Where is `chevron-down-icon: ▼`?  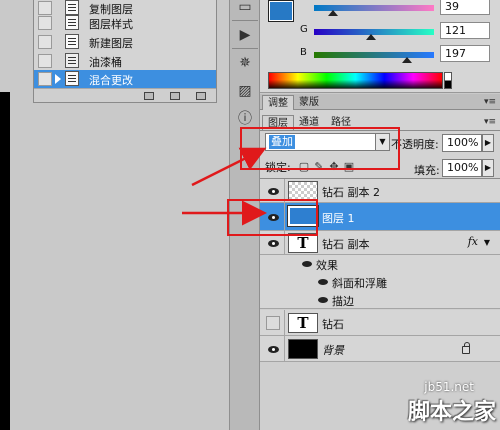
chevron-down-icon: ▼ is located at coordinates (487, 242).